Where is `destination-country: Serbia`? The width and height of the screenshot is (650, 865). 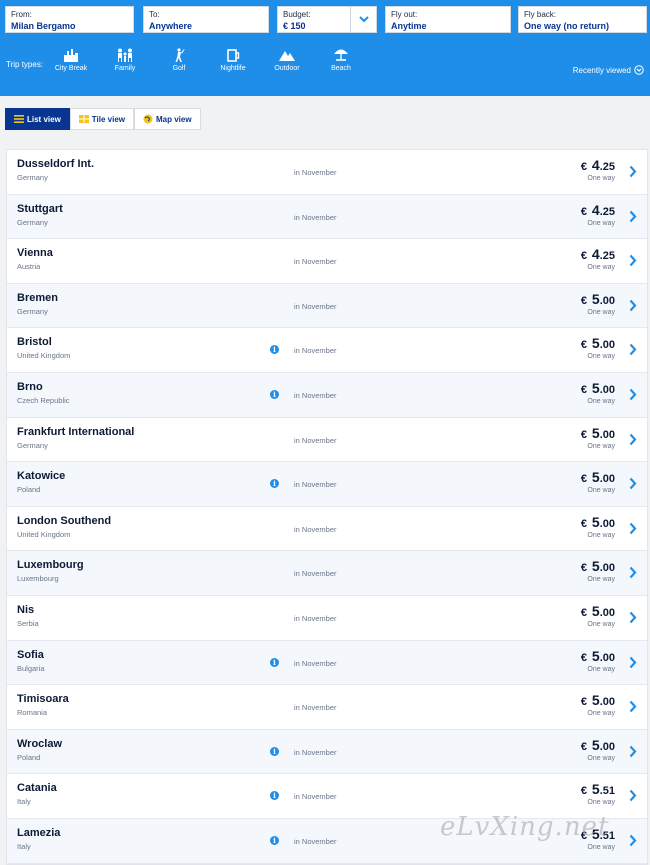
destination-country: Serbia is located at coordinates (28, 623).